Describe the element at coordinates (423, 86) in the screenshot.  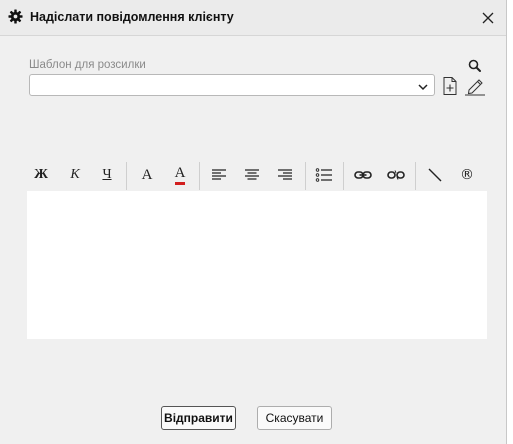
I see `chevron-down-icon` at that location.